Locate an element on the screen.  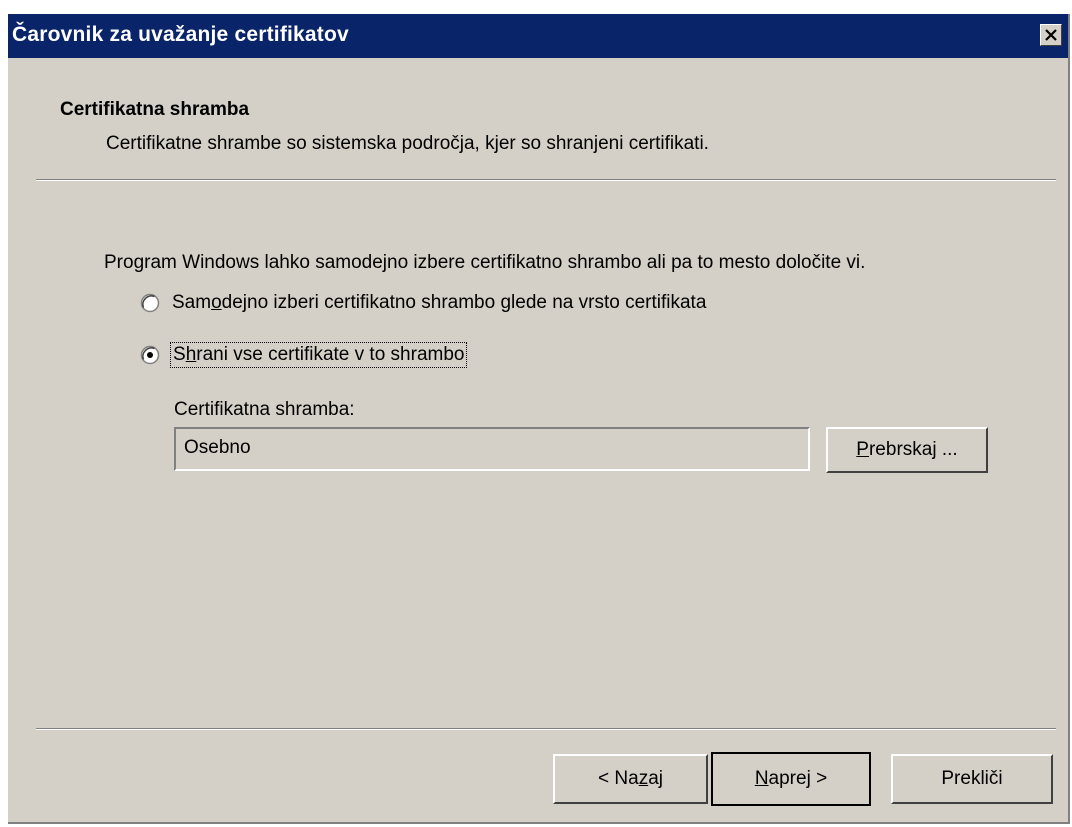
page-title: Certifikatna shramba is located at coordinates (155, 109).